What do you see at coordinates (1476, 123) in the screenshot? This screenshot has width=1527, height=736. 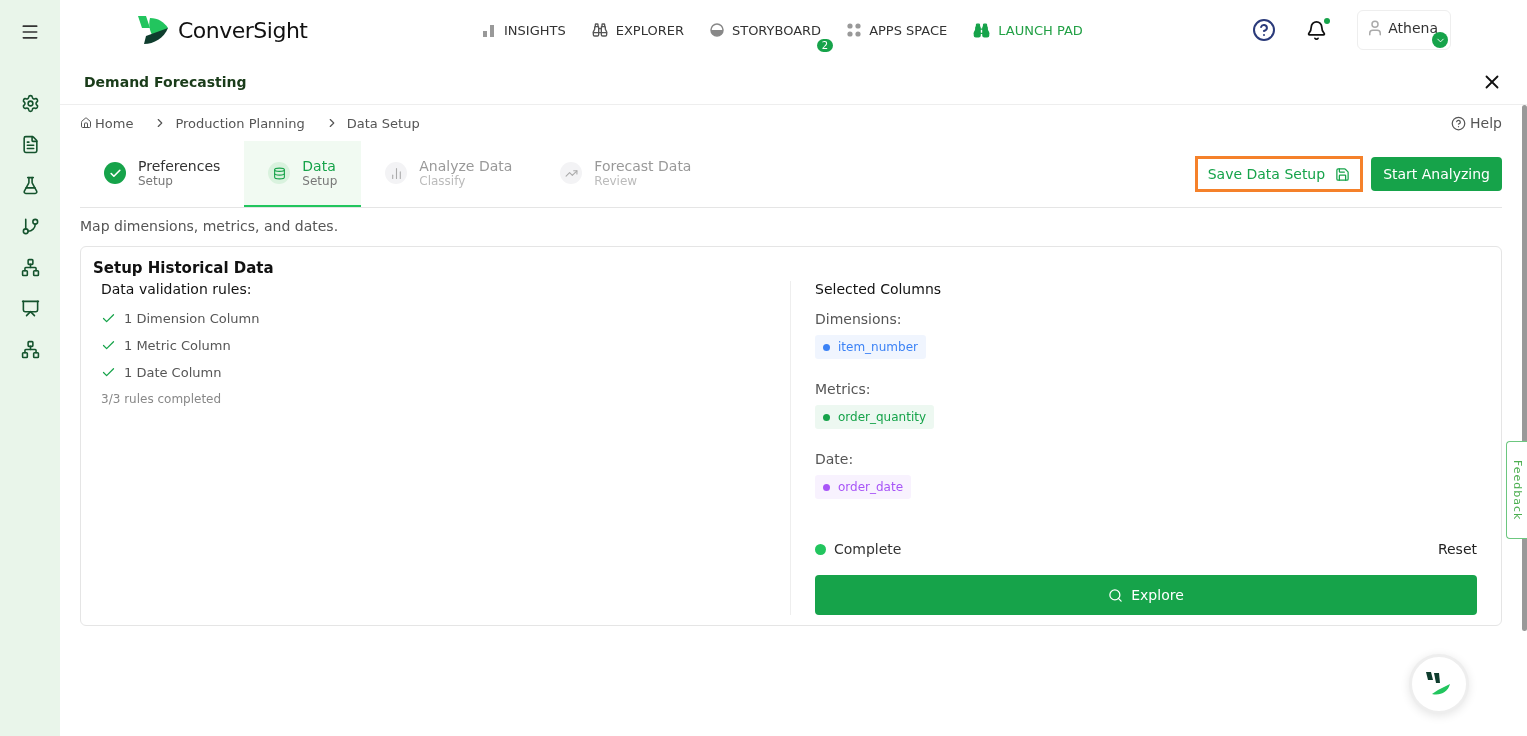 I see `help-link: Help` at bounding box center [1476, 123].